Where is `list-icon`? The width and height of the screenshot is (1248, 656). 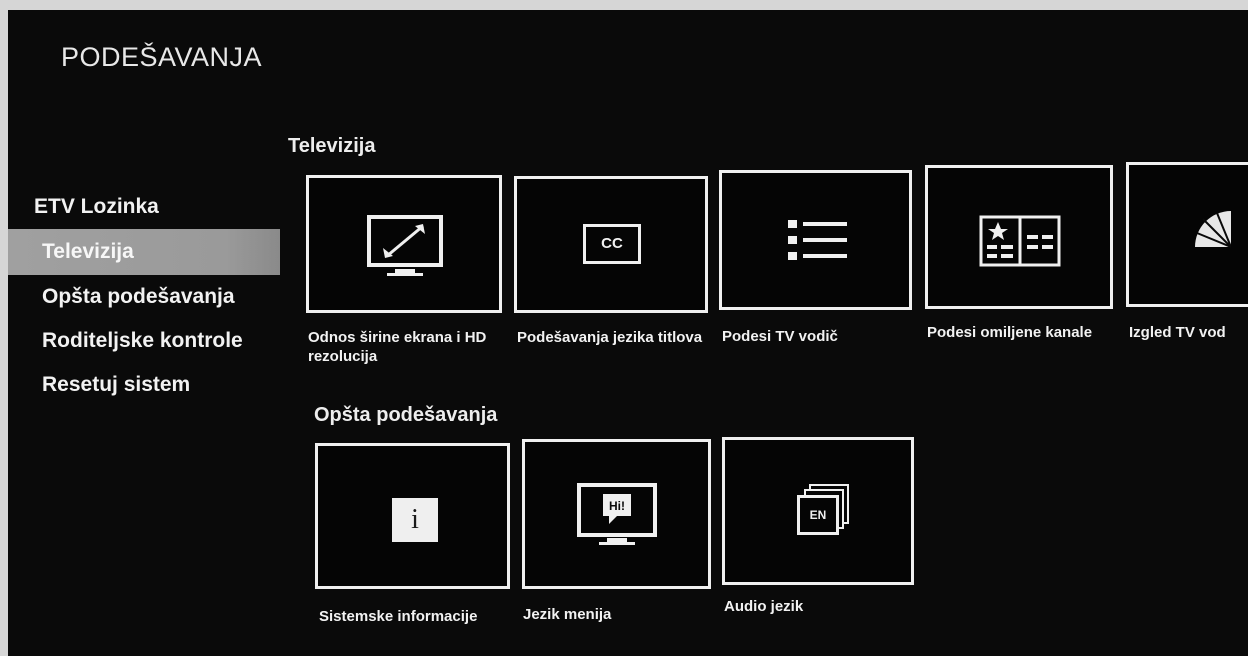 list-icon is located at coordinates (817, 240).